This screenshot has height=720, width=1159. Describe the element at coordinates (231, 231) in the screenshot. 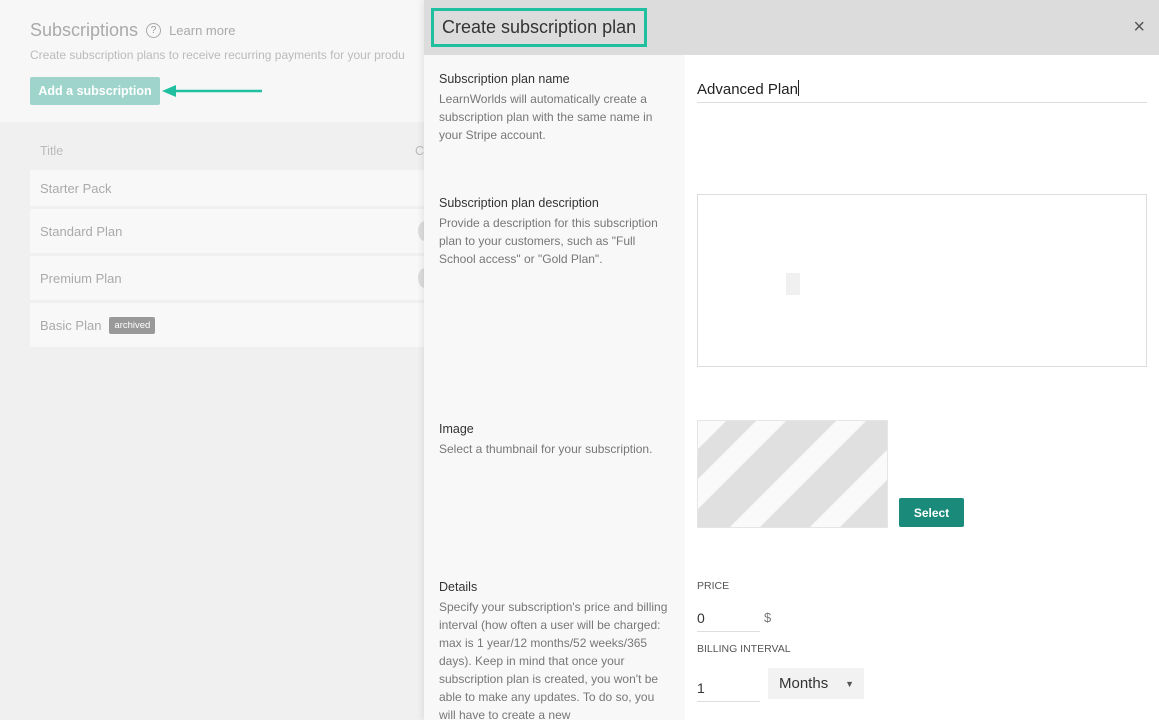

I see `table-row: Standard Plan` at that location.